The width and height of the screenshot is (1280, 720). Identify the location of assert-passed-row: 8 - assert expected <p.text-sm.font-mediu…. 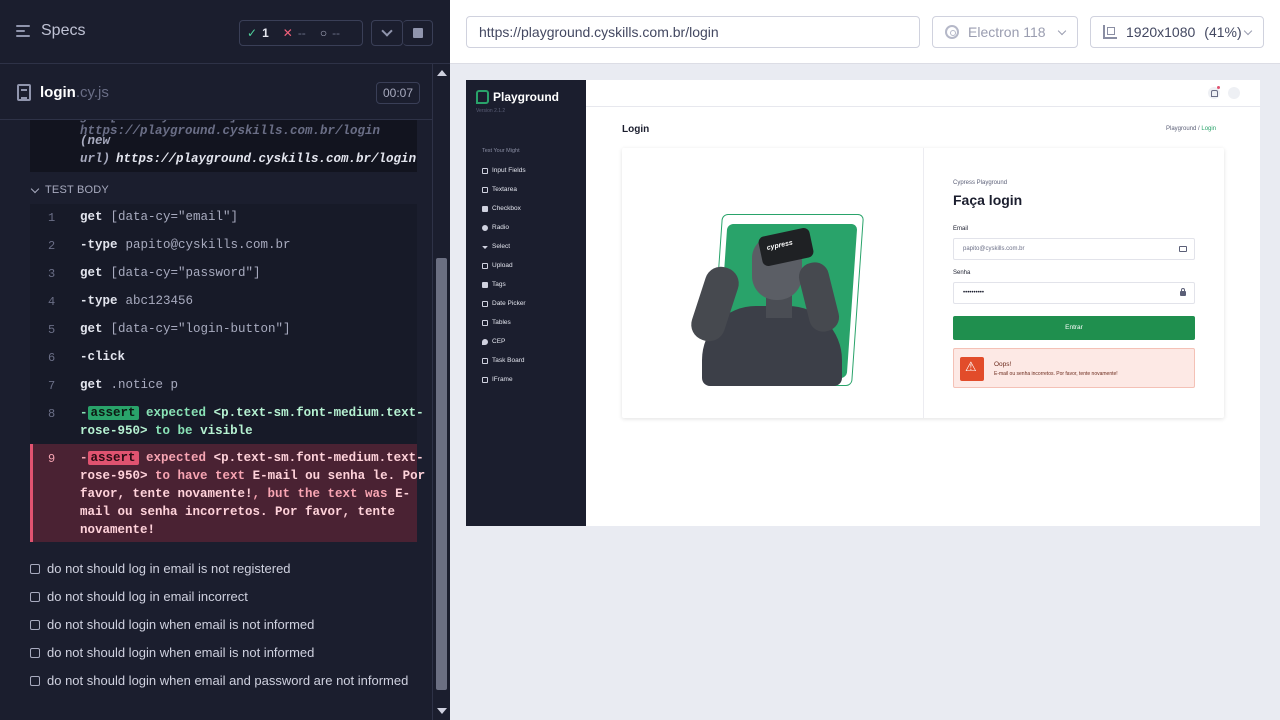
(227, 422).